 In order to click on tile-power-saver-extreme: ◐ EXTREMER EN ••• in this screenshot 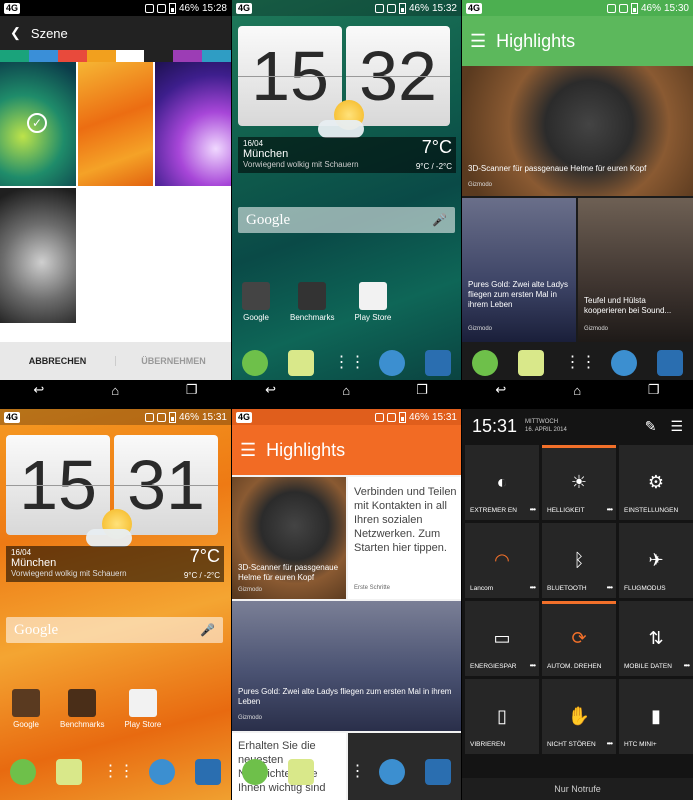, I will do `click(502, 482)`.